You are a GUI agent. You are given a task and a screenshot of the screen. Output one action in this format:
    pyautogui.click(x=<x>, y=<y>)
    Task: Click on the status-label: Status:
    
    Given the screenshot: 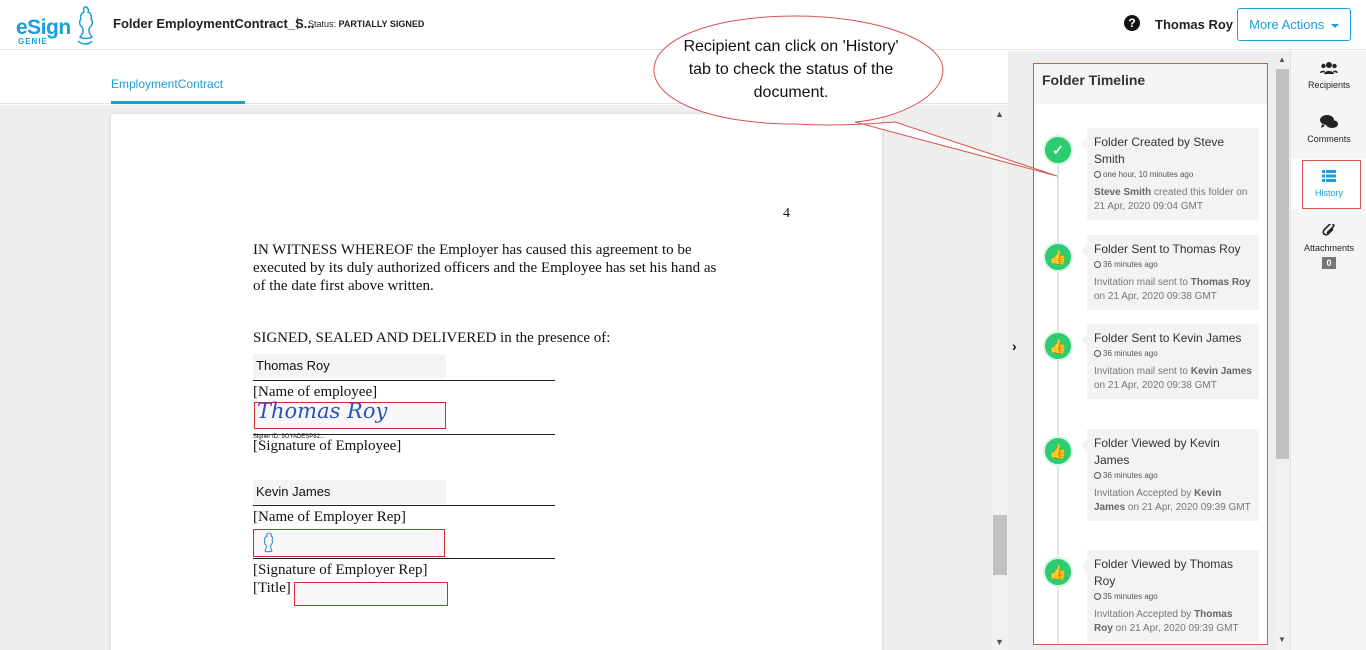 What is the action you would take?
    pyautogui.click(x=322, y=24)
    